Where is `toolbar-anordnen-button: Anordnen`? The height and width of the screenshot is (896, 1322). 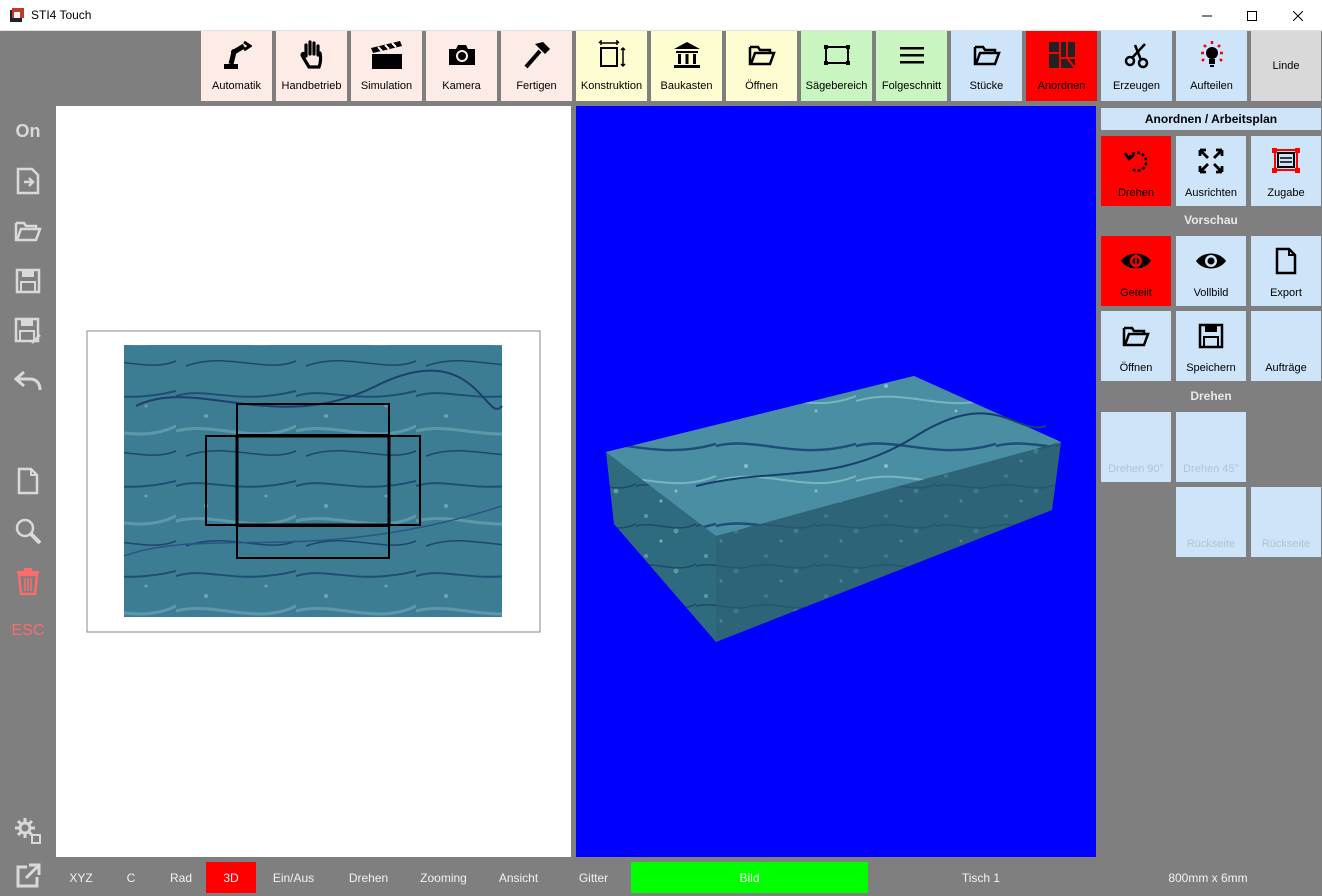 toolbar-anordnen-button: Anordnen is located at coordinates (1061, 66).